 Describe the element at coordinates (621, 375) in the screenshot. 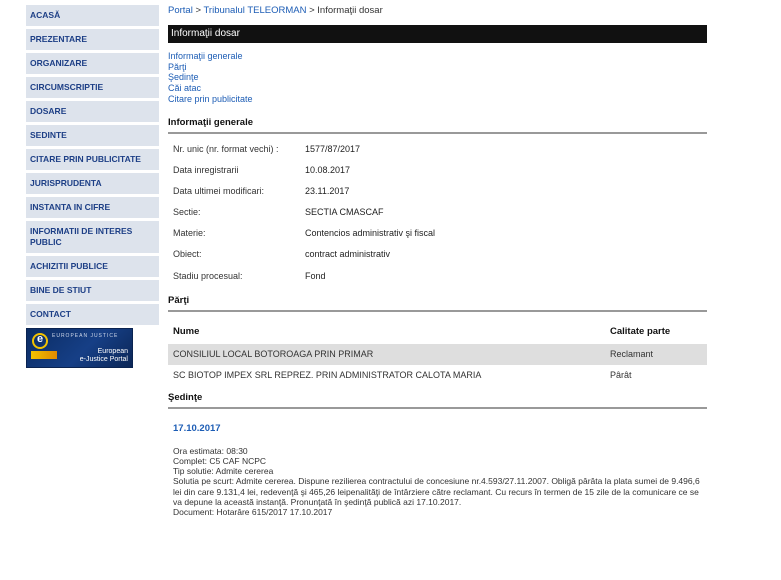

I see `party-role: Pârât` at that location.